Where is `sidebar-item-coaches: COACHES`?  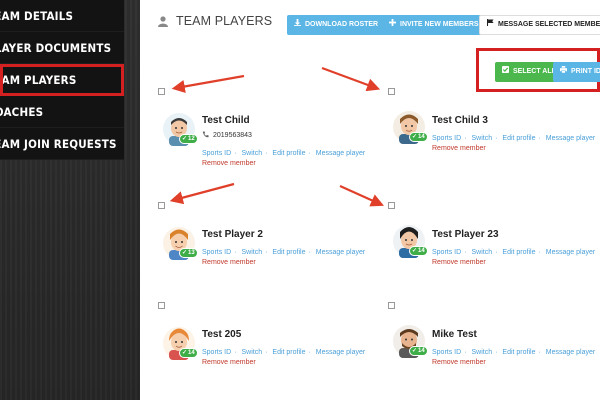 sidebar-item-coaches: COACHES is located at coordinates (62, 112).